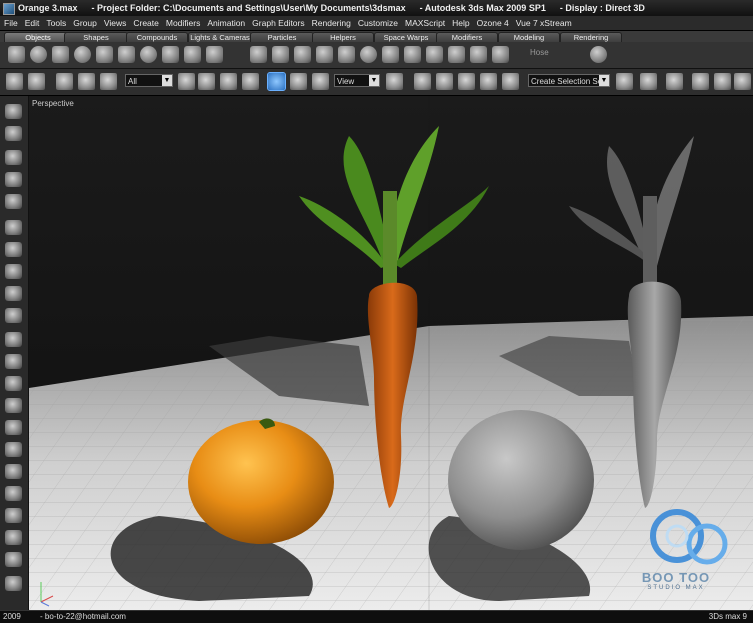 Image resolution: width=753 pixels, height=623 pixels. What do you see at coordinates (624, 81) in the screenshot?
I see `mirror-icon` at bounding box center [624, 81].